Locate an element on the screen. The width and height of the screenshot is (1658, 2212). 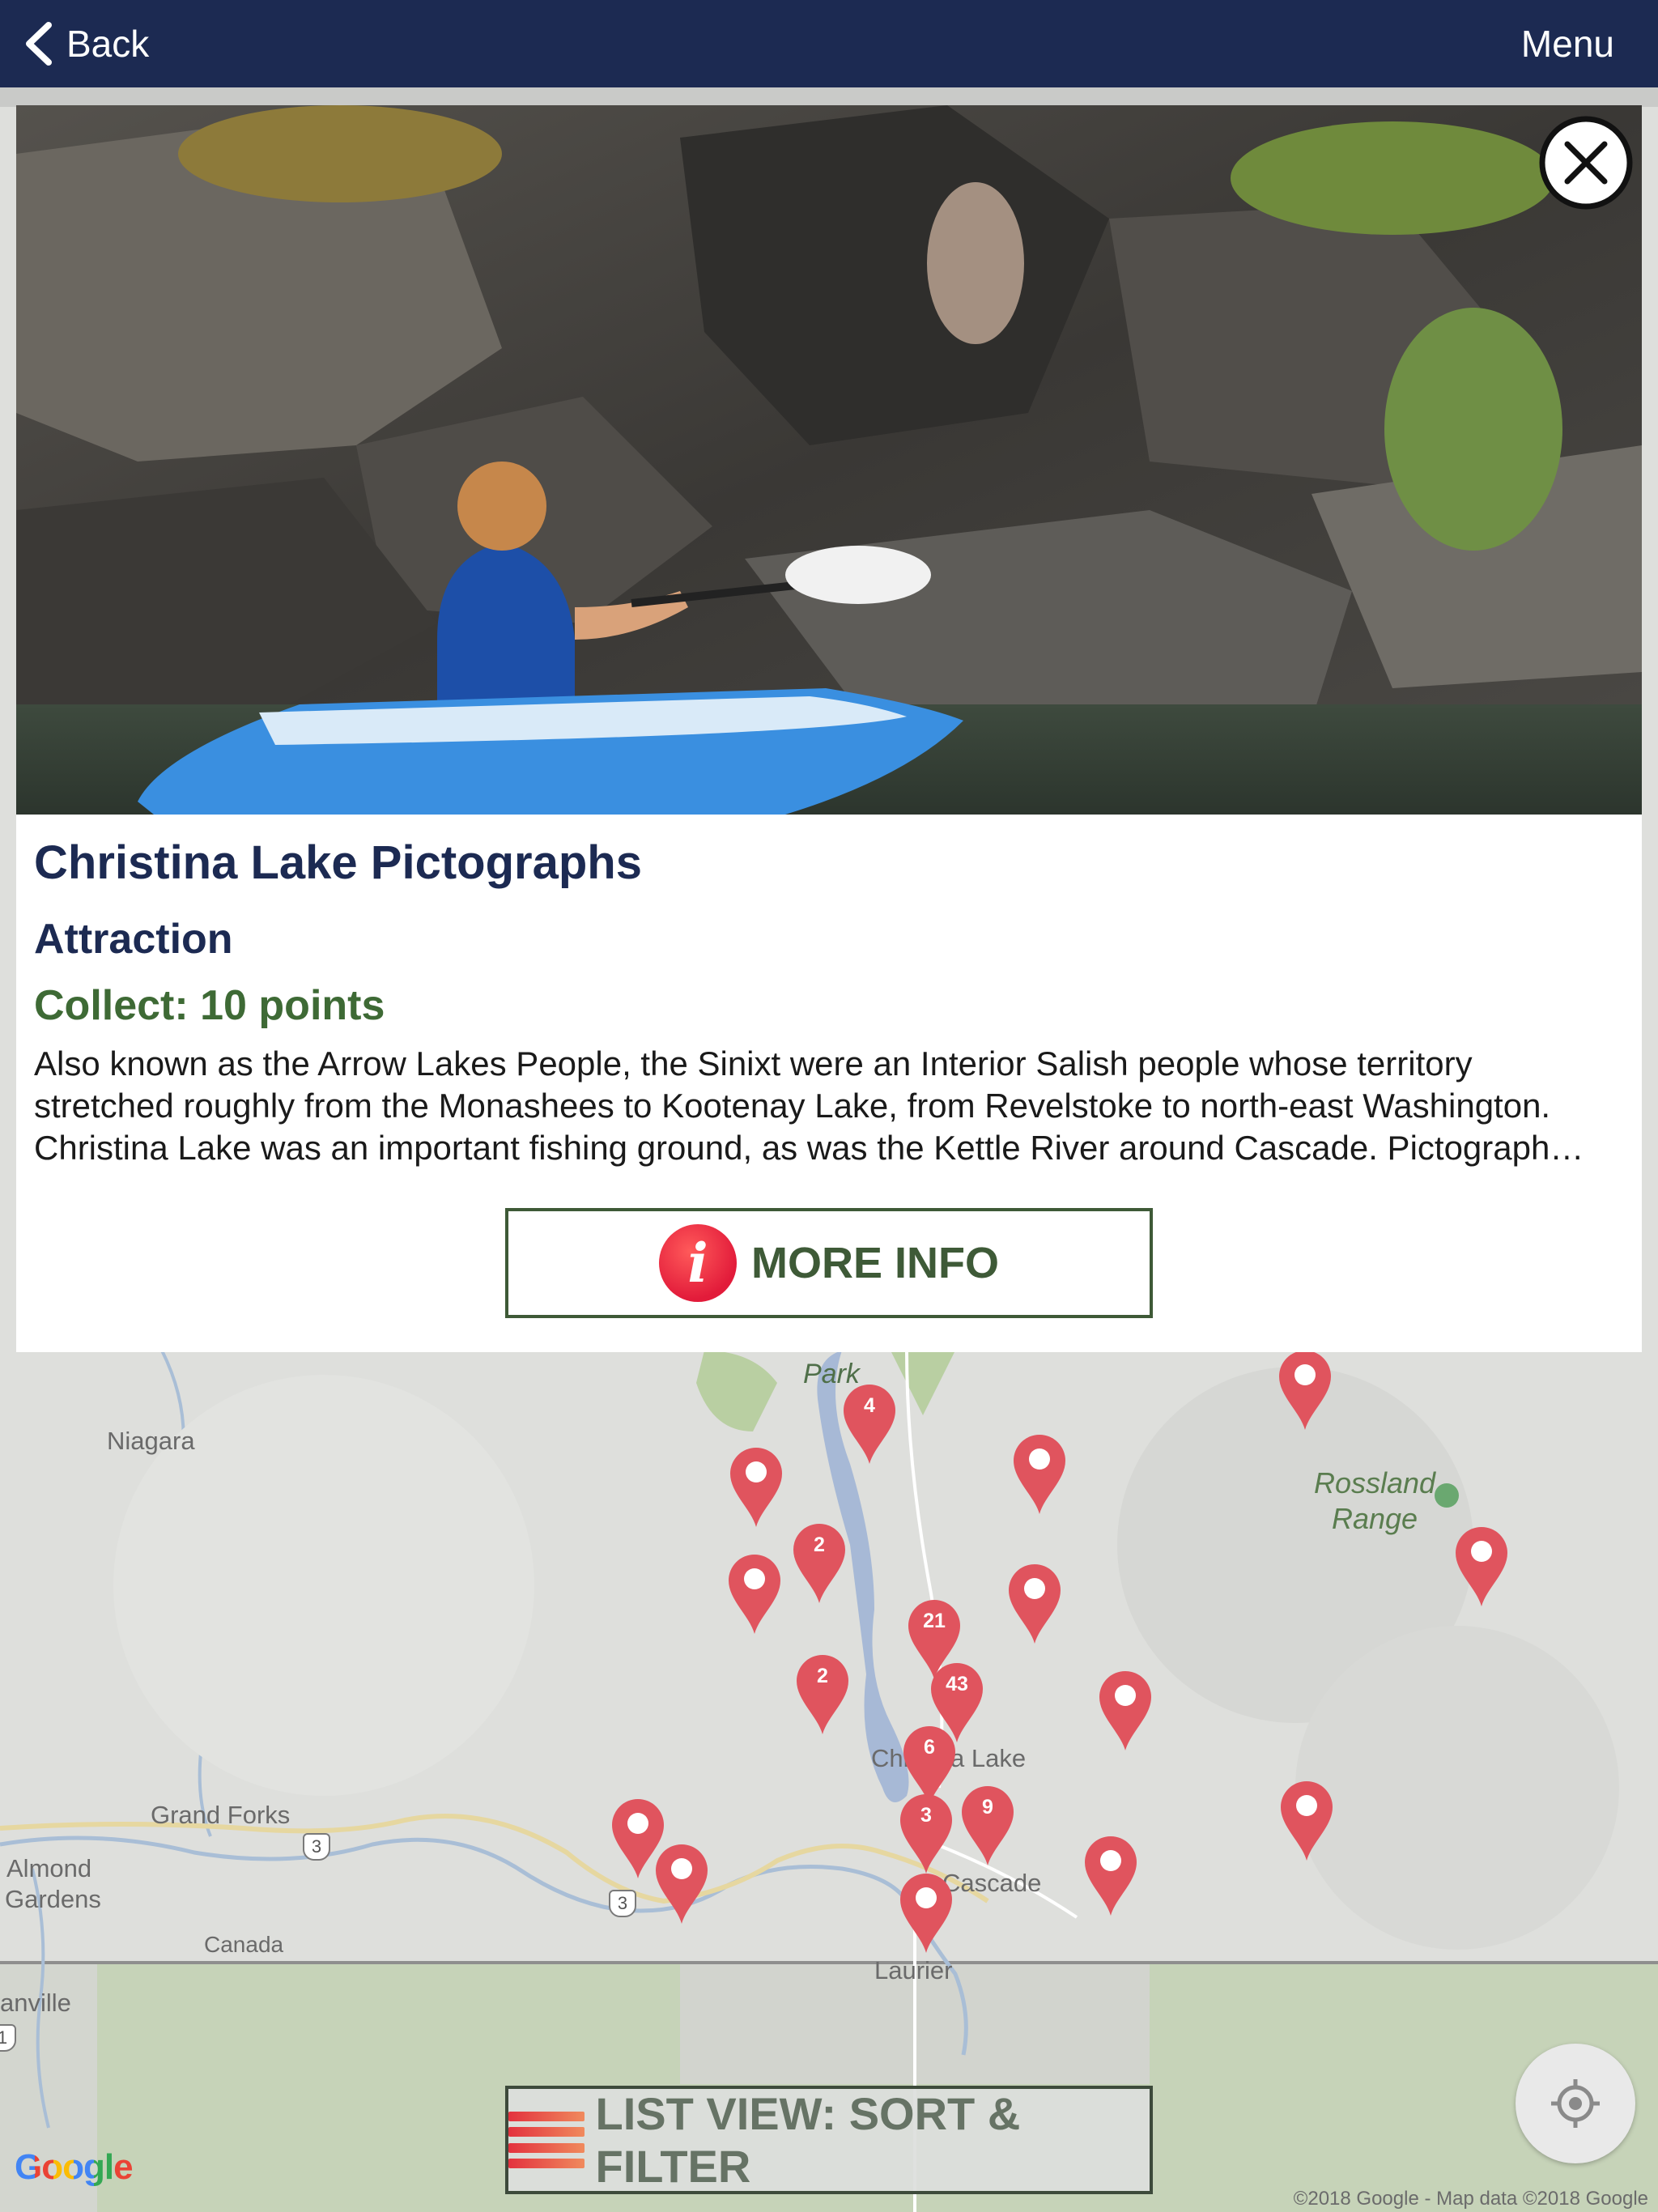
back-button: Back is located at coordinates (86, 43).